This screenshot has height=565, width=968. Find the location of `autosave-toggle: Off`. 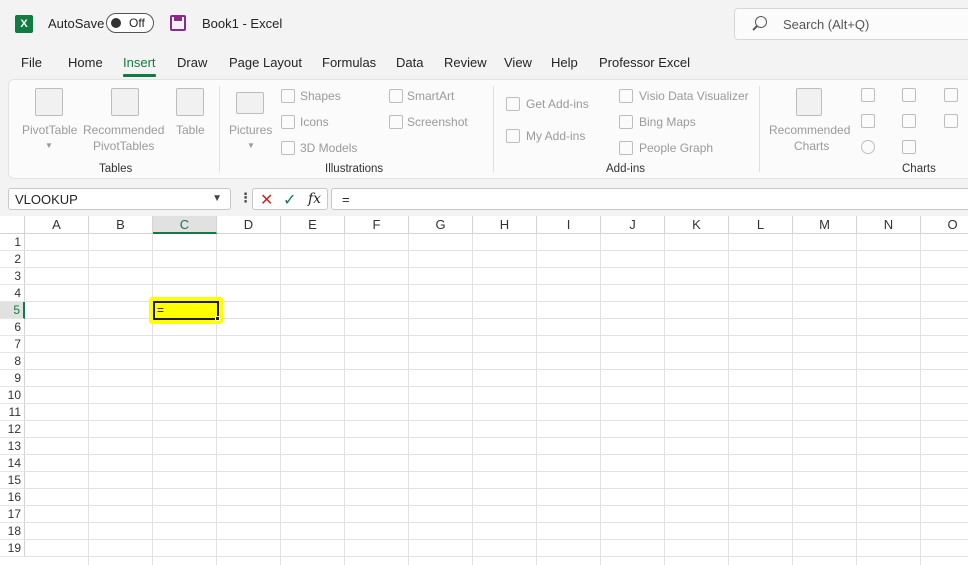

autosave-toggle: Off is located at coordinates (130, 23).